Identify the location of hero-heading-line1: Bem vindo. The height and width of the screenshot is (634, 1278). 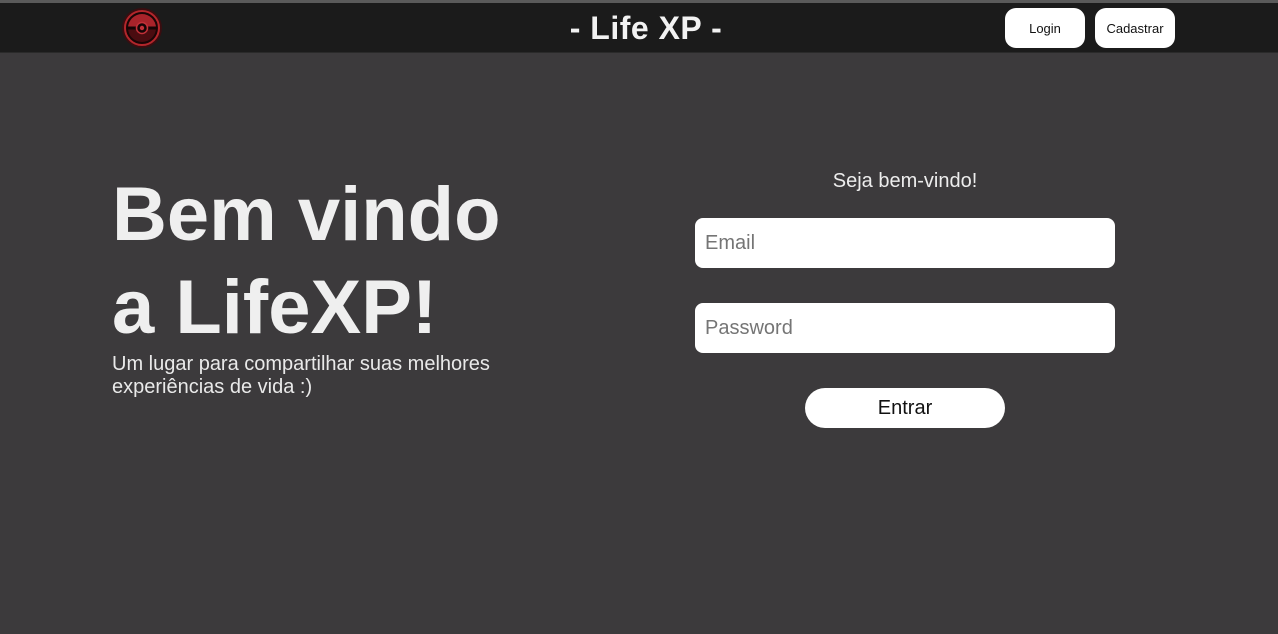
(306, 214).